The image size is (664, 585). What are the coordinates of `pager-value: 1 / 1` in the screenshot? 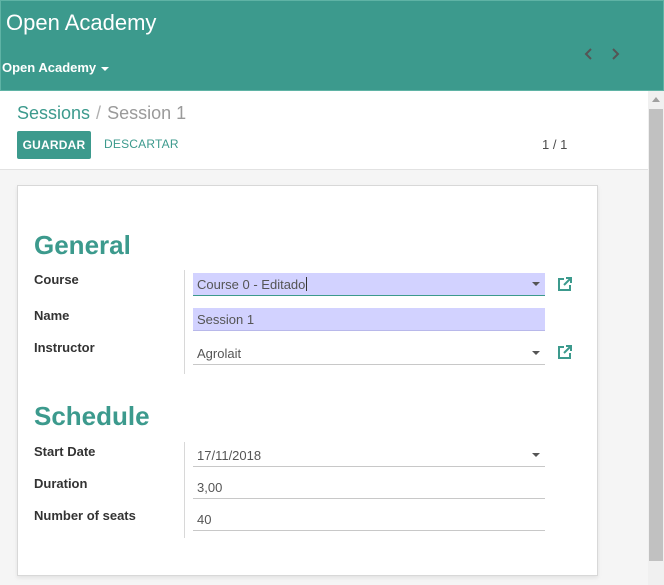 It's located at (554, 144).